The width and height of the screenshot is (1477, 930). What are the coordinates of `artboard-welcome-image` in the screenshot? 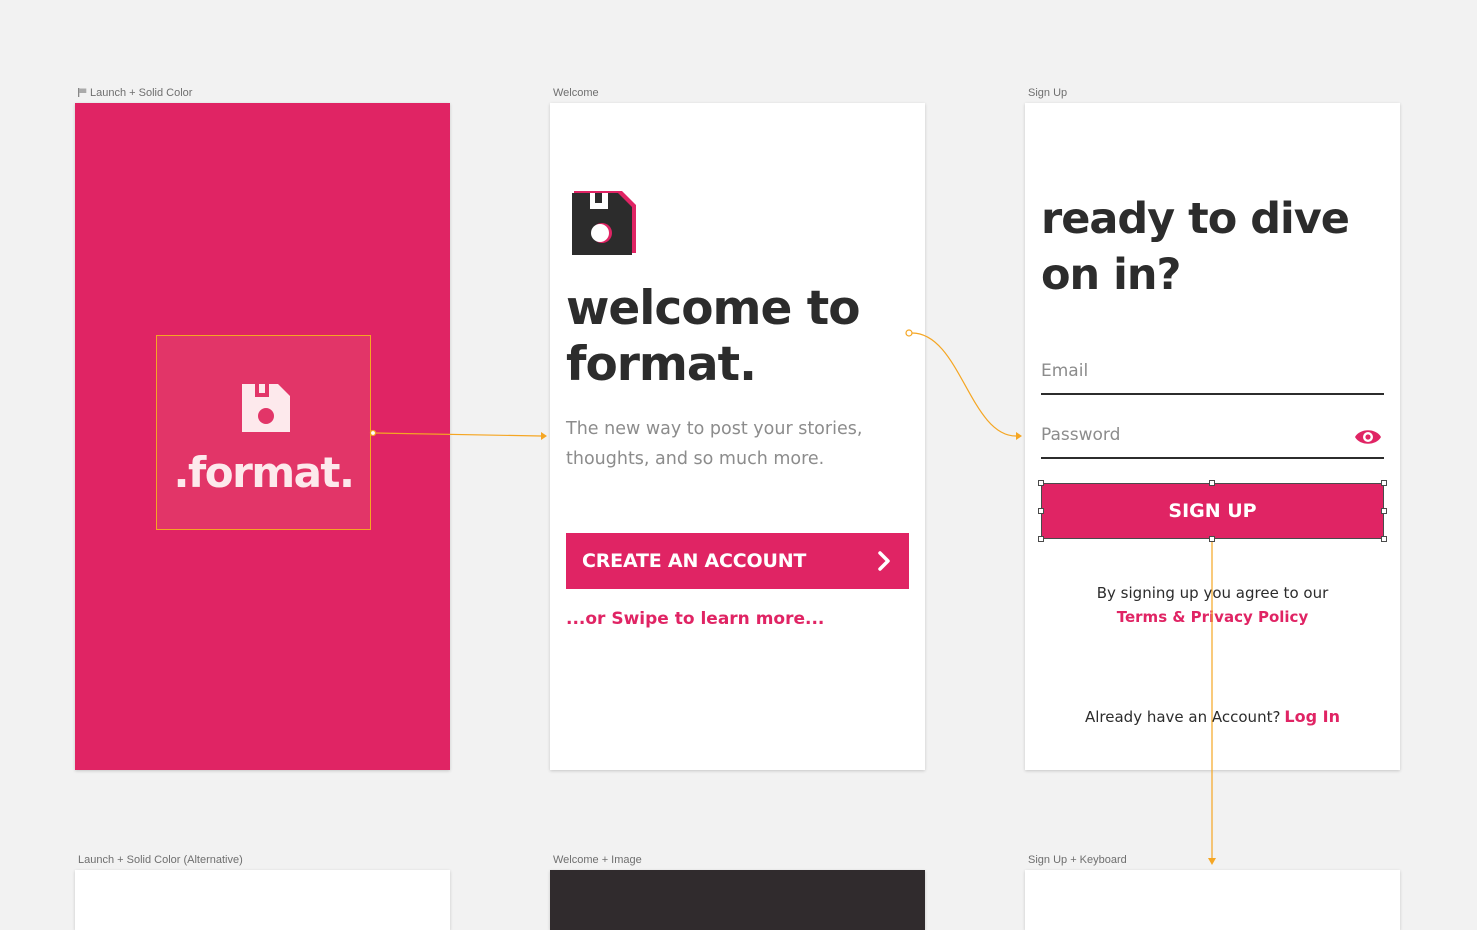 It's located at (737, 900).